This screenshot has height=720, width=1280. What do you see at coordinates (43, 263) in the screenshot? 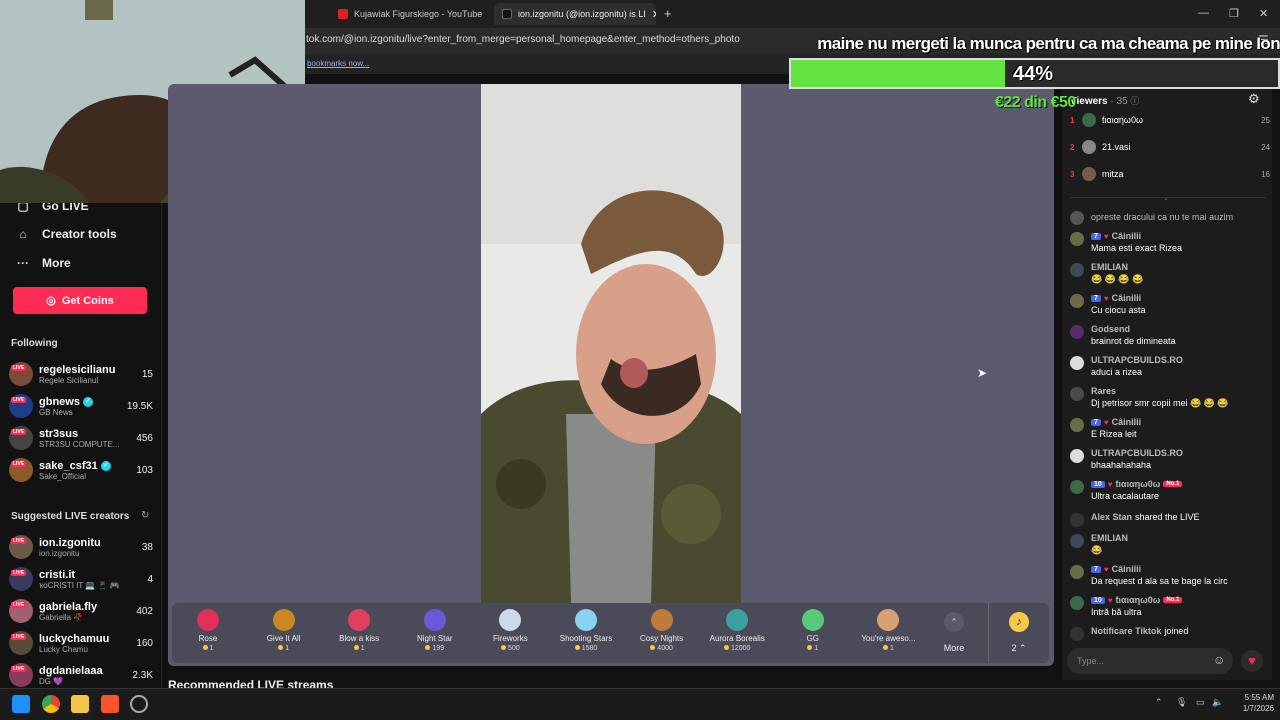
I see `nav-more: ··· More` at bounding box center [43, 263].